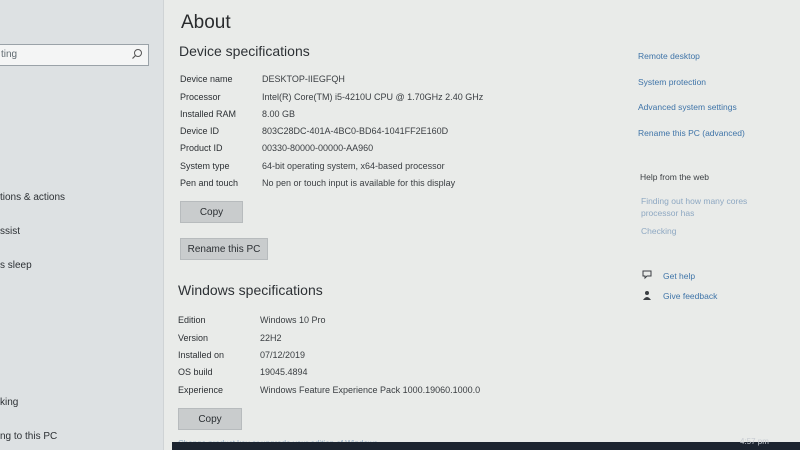 This screenshot has height=450, width=800. I want to click on spec-label: Device ID, so click(200, 131).